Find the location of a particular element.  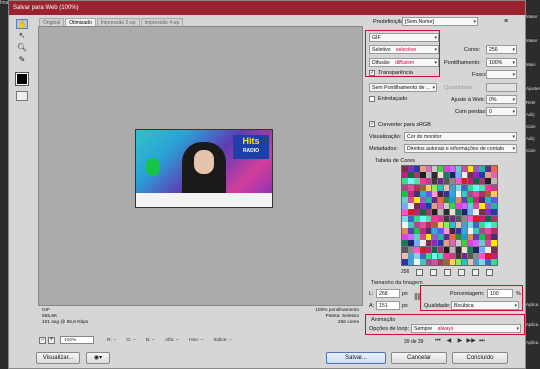

tab-2-up: Impressão 2-up is located at coordinates (118, 22).